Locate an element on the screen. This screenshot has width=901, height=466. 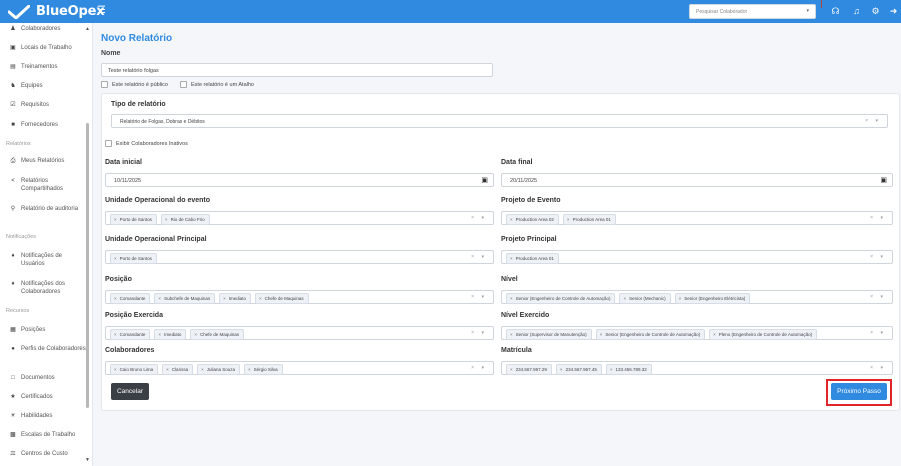
main-project-select: × Production Area 01 × ▾ is located at coordinates (697, 257).